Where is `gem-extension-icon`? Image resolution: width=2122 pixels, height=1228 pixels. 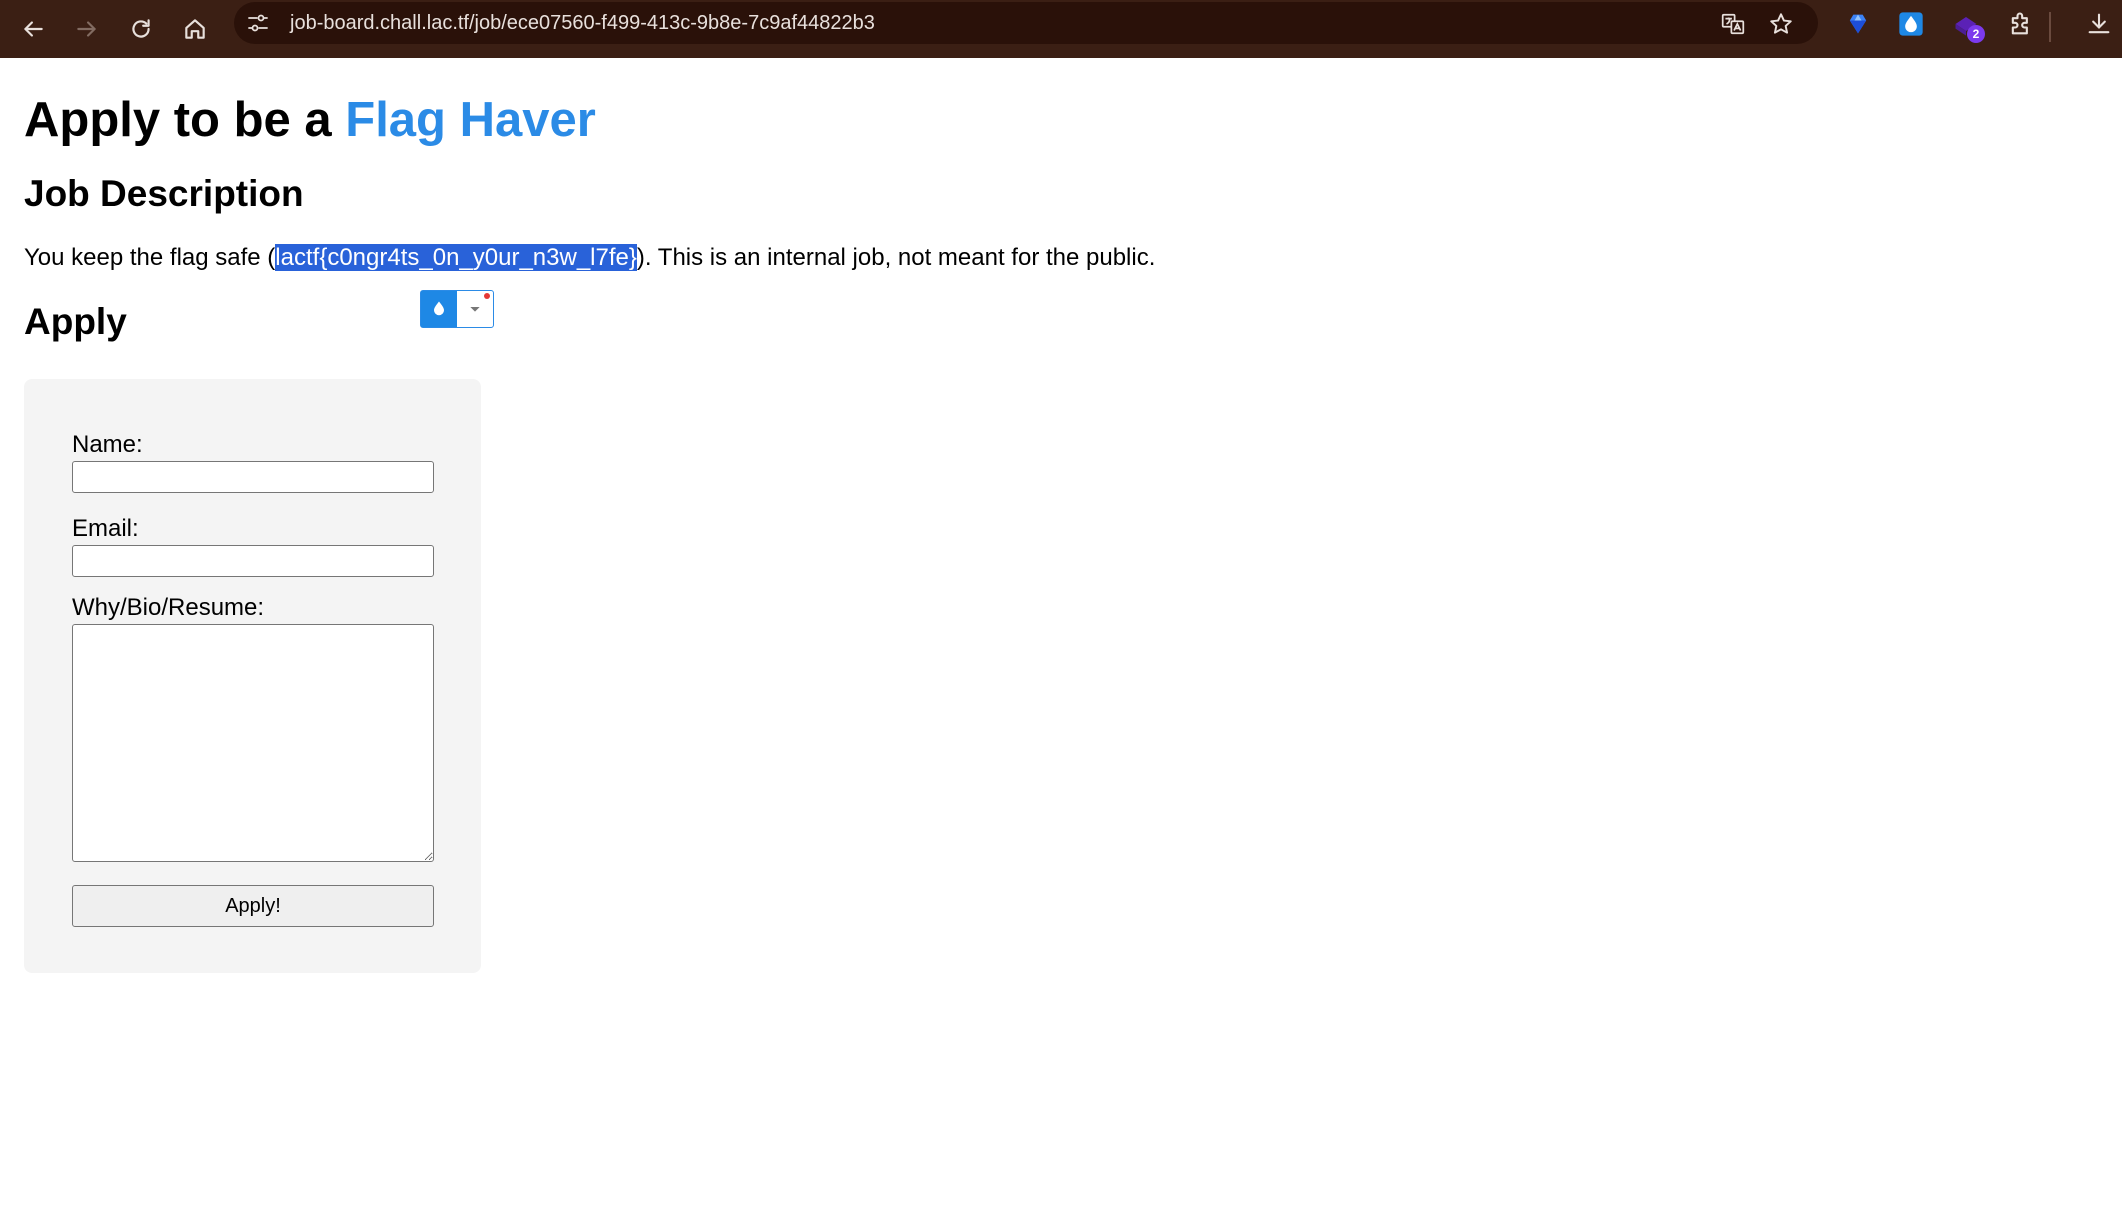 gem-extension-icon is located at coordinates (1858, 24).